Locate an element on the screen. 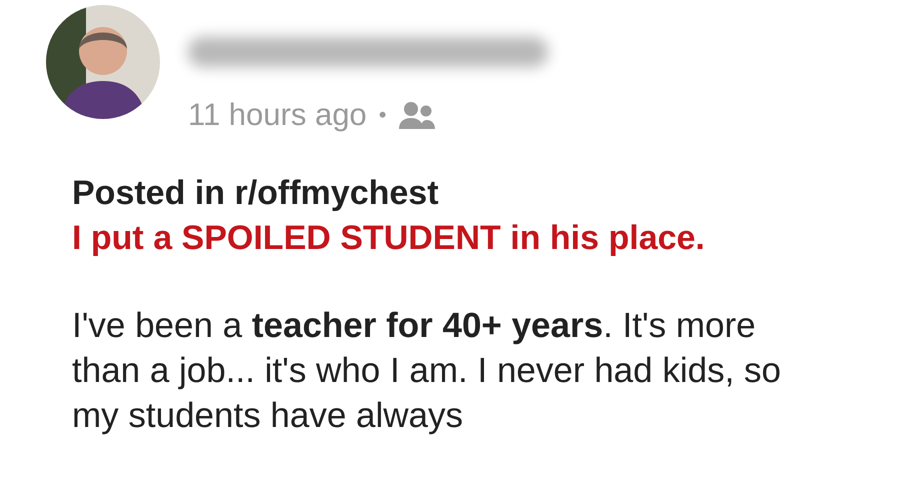  community-line: Posted in r/offmychest is located at coordinates (256, 193).